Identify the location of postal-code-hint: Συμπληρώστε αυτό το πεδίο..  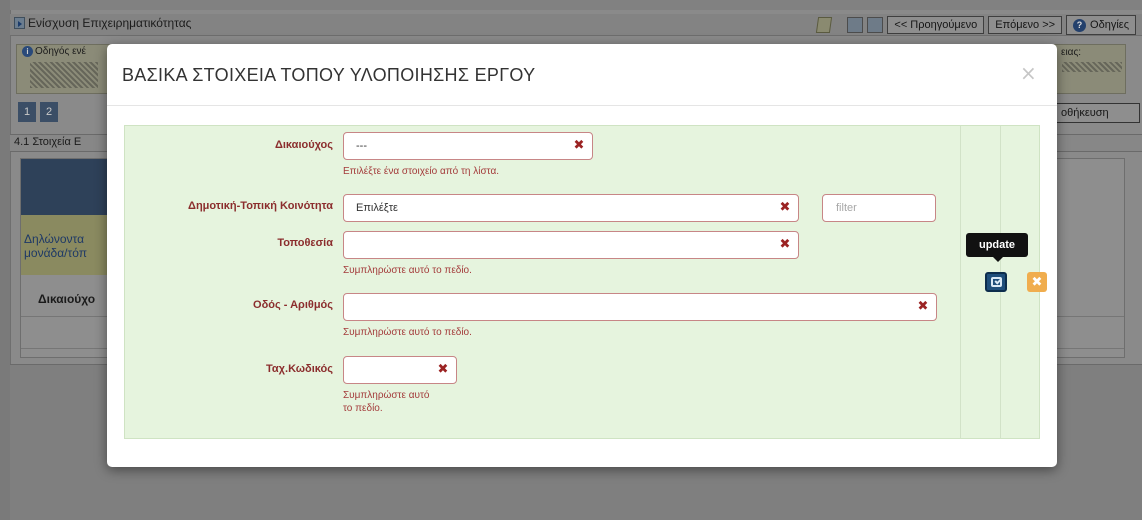
(386, 402).